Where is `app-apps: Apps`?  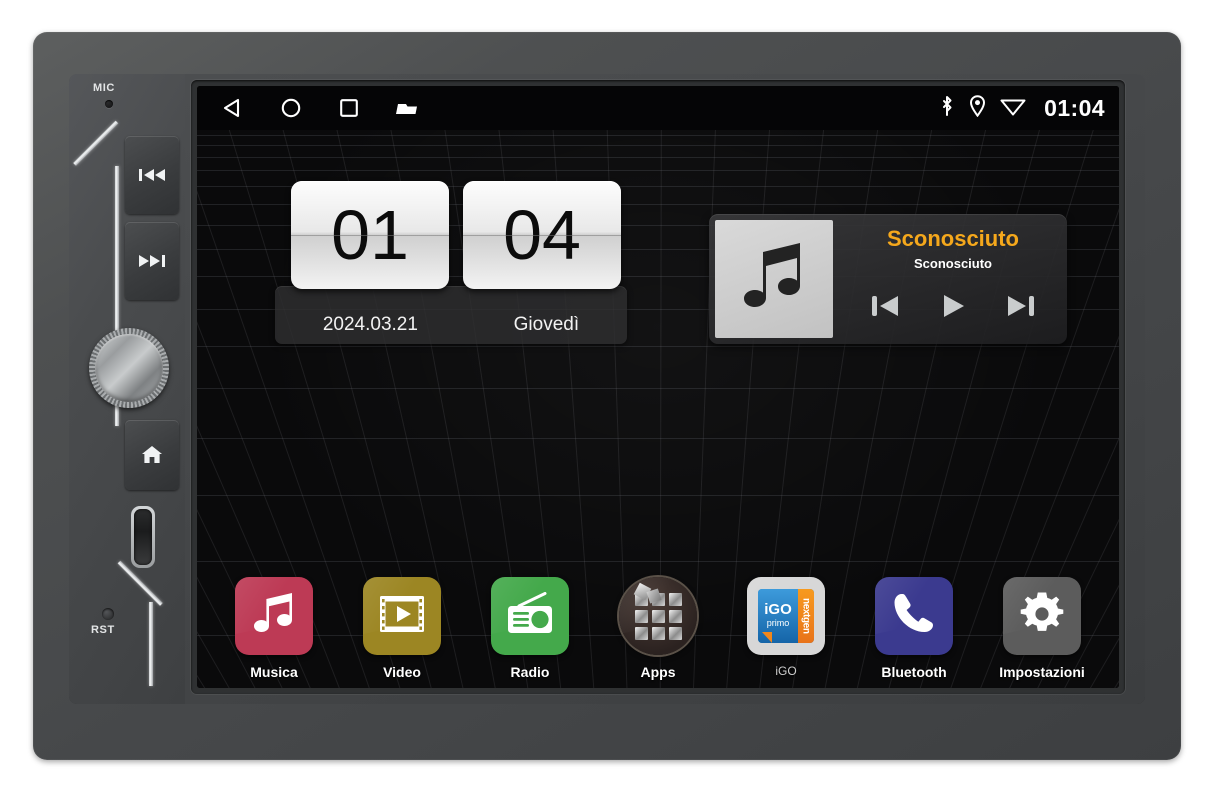
app-apps: Apps is located at coordinates (658, 628).